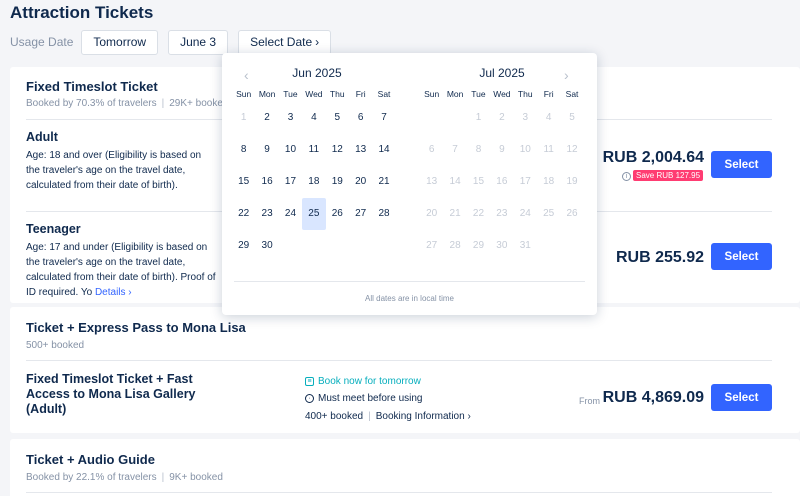 This screenshot has width=800, height=496. What do you see at coordinates (42, 137) in the screenshot?
I see `ticket-name-adult: Adult` at bounding box center [42, 137].